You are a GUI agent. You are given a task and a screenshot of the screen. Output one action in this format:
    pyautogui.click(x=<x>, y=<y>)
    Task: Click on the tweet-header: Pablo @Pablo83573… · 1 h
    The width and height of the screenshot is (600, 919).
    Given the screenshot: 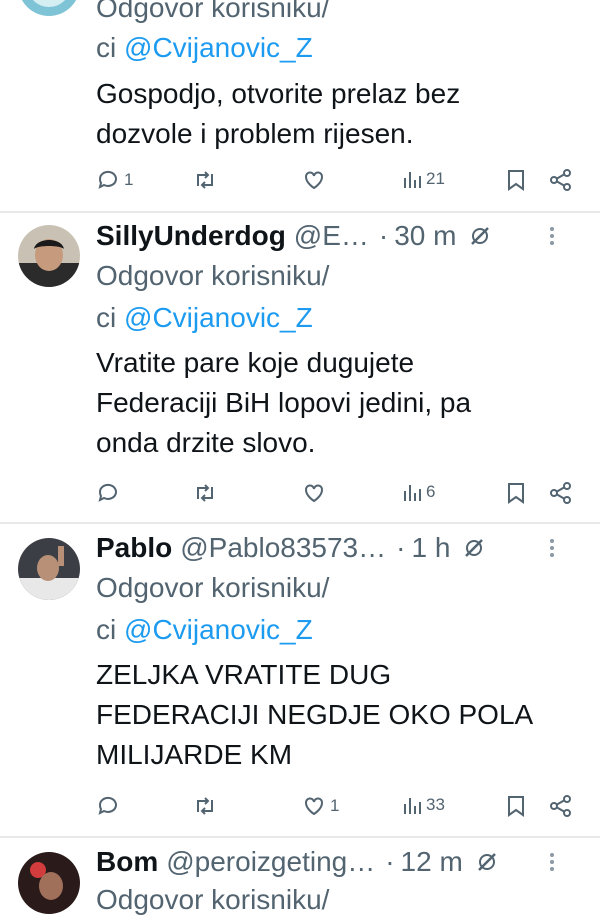 What is the action you would take?
    pyautogui.click(x=338, y=548)
    